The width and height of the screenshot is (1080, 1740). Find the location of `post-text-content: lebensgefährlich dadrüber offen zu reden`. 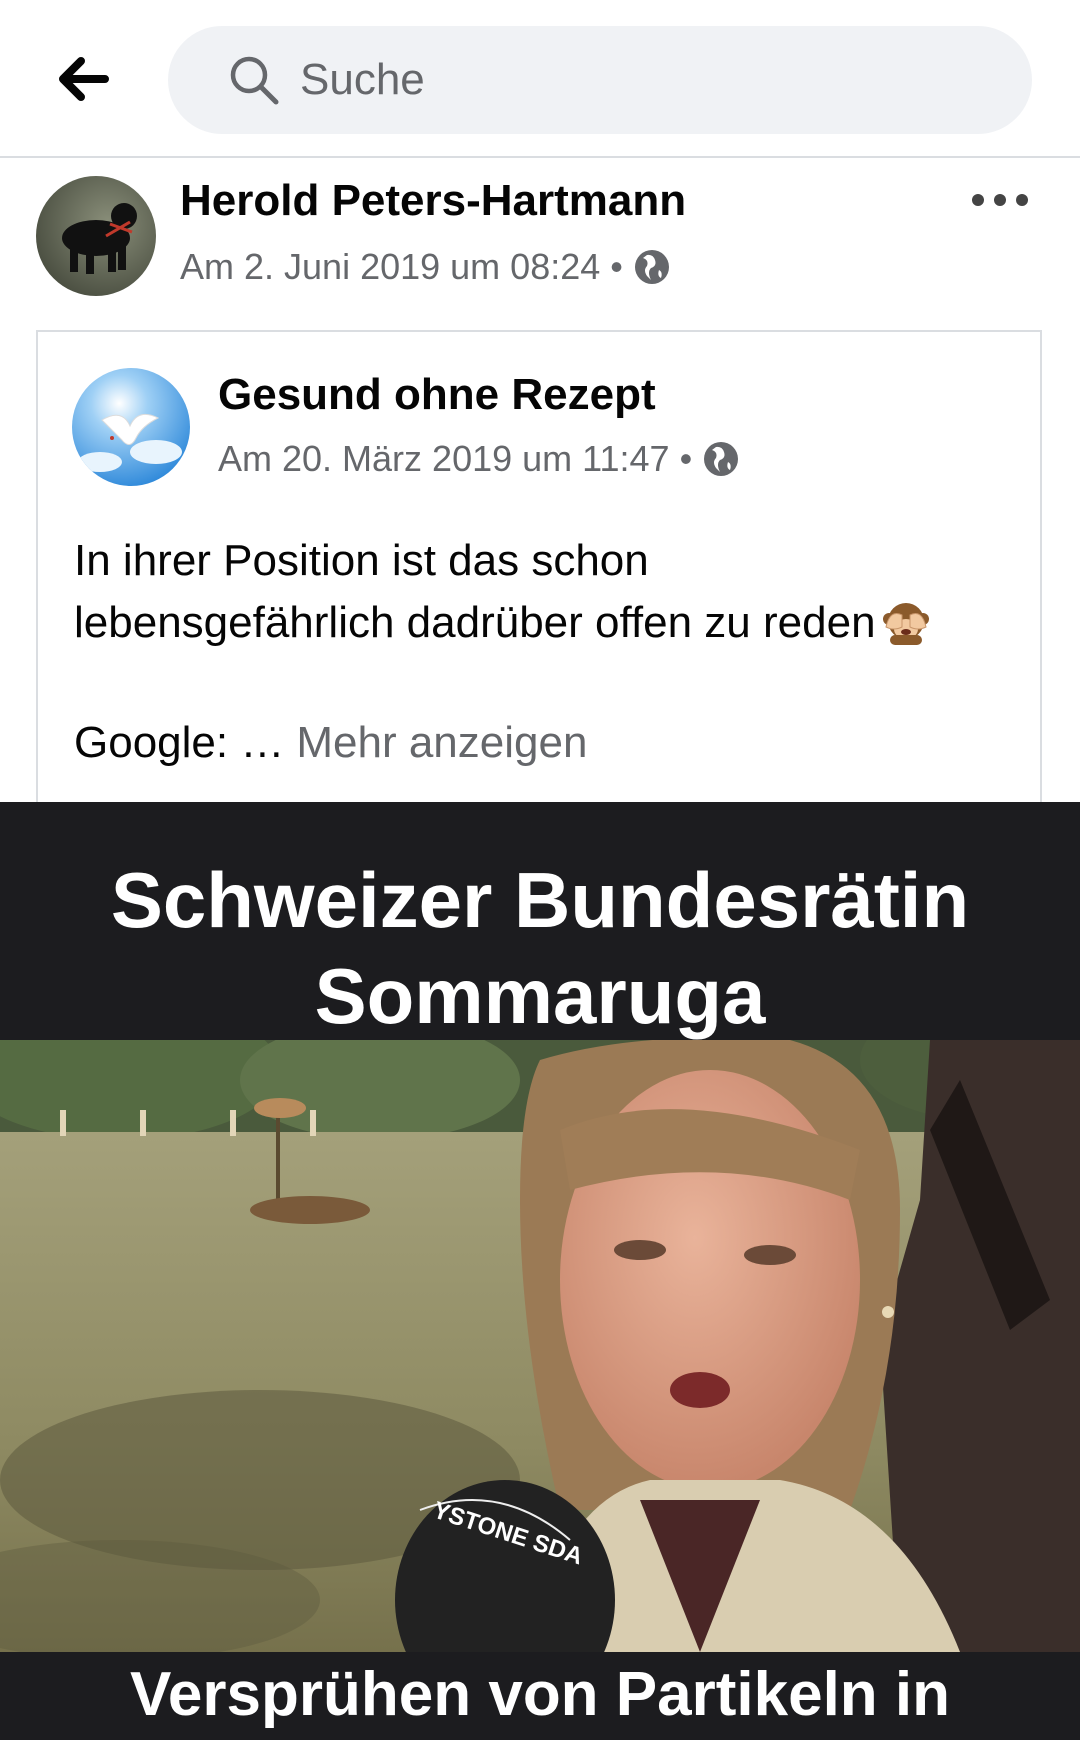

post-text-content: lebensgefährlich dadrüber offen zu reden is located at coordinates (475, 622).